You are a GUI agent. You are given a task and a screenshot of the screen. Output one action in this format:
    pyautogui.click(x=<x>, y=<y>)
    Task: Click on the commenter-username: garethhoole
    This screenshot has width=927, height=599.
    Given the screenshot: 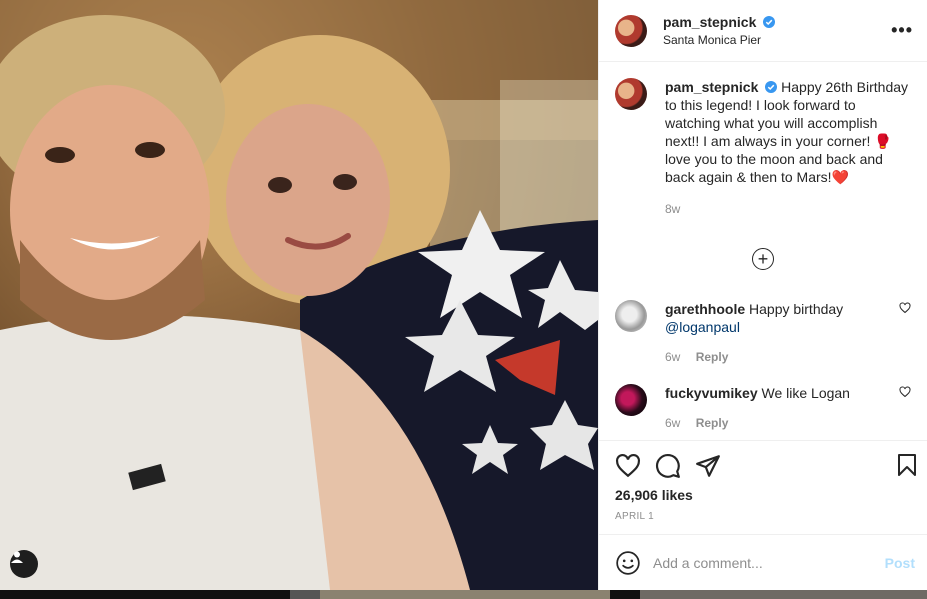 What is the action you would take?
    pyautogui.click(x=705, y=309)
    